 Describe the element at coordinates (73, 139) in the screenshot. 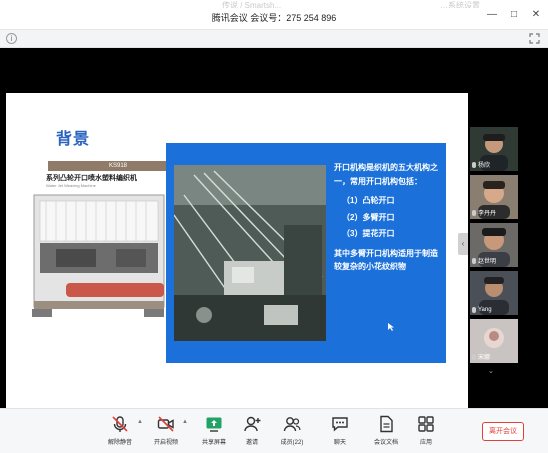

I see `slide-title: 背景` at that location.